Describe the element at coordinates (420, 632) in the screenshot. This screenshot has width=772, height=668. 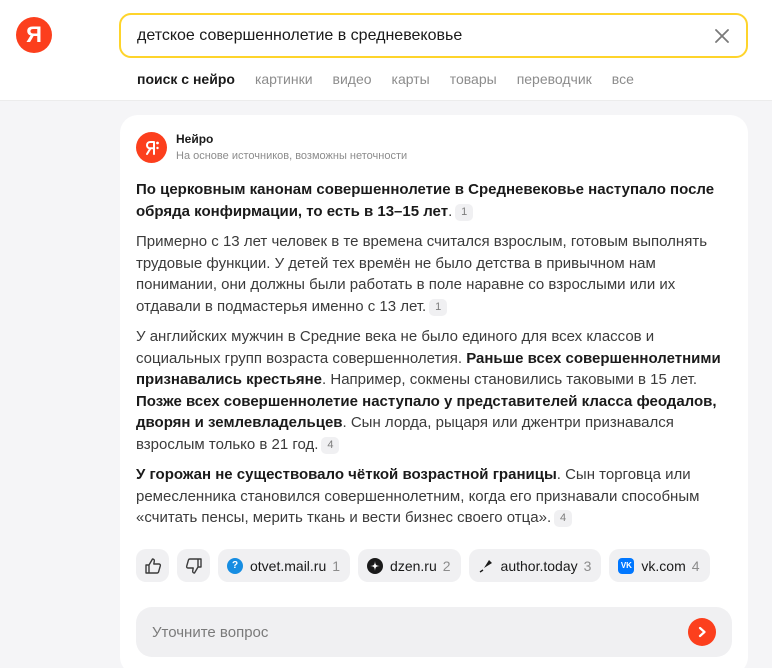
I see `followup-input` at that location.